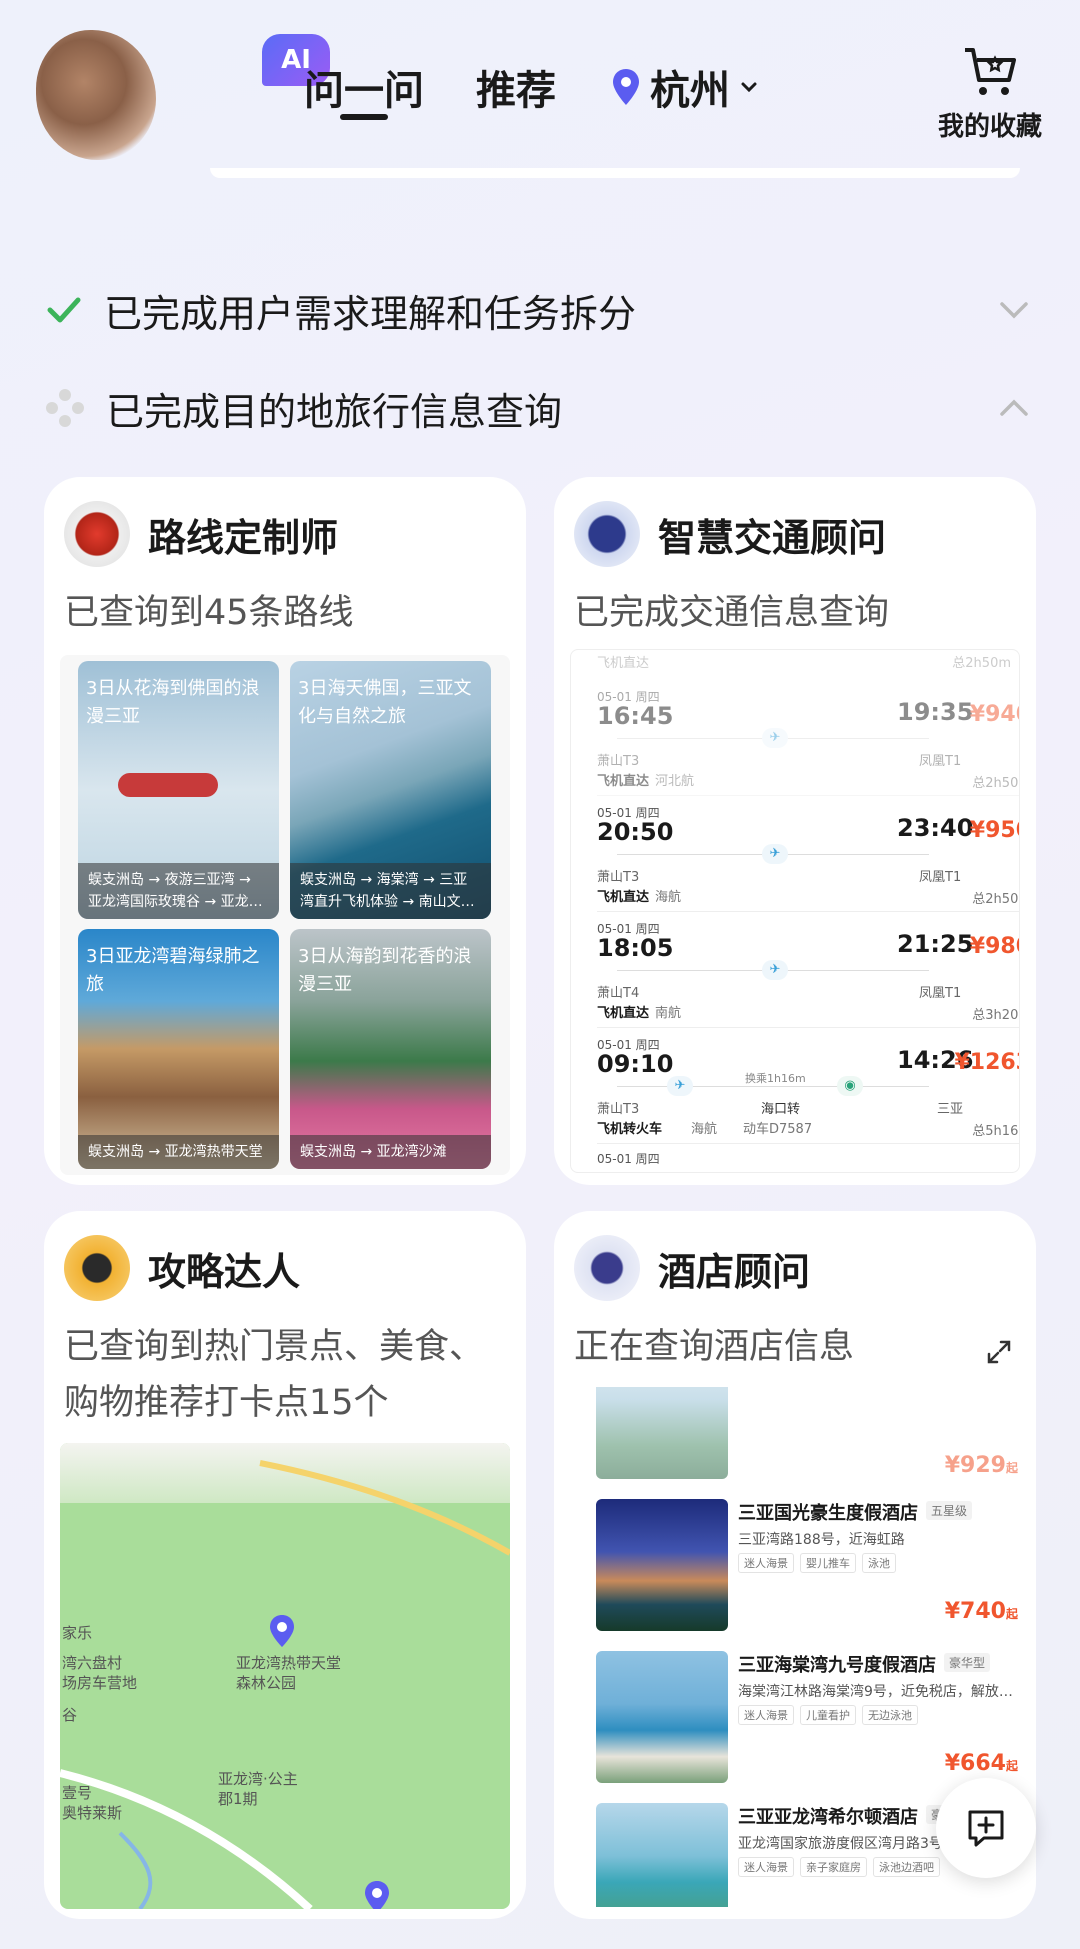  What do you see at coordinates (334, 411) in the screenshot?
I see `status-label: 已完成目的地旅行信息查询` at bounding box center [334, 411].